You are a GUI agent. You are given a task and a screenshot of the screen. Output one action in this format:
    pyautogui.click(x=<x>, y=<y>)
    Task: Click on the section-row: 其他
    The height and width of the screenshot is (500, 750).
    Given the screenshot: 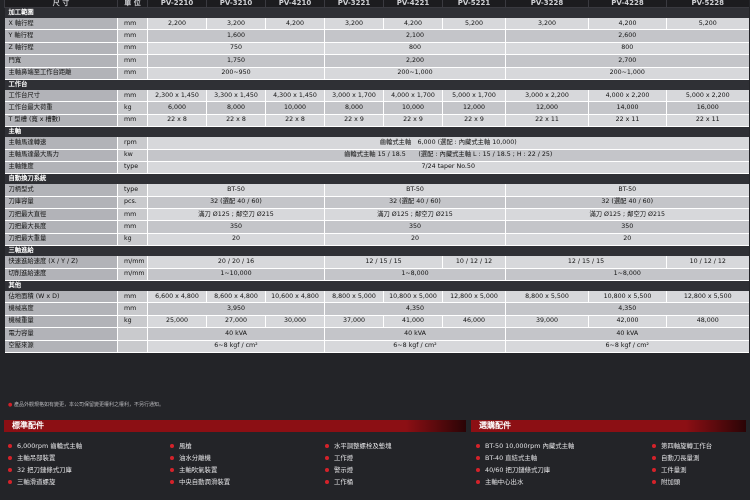 What is the action you would take?
    pyautogui.click(x=376, y=286)
    